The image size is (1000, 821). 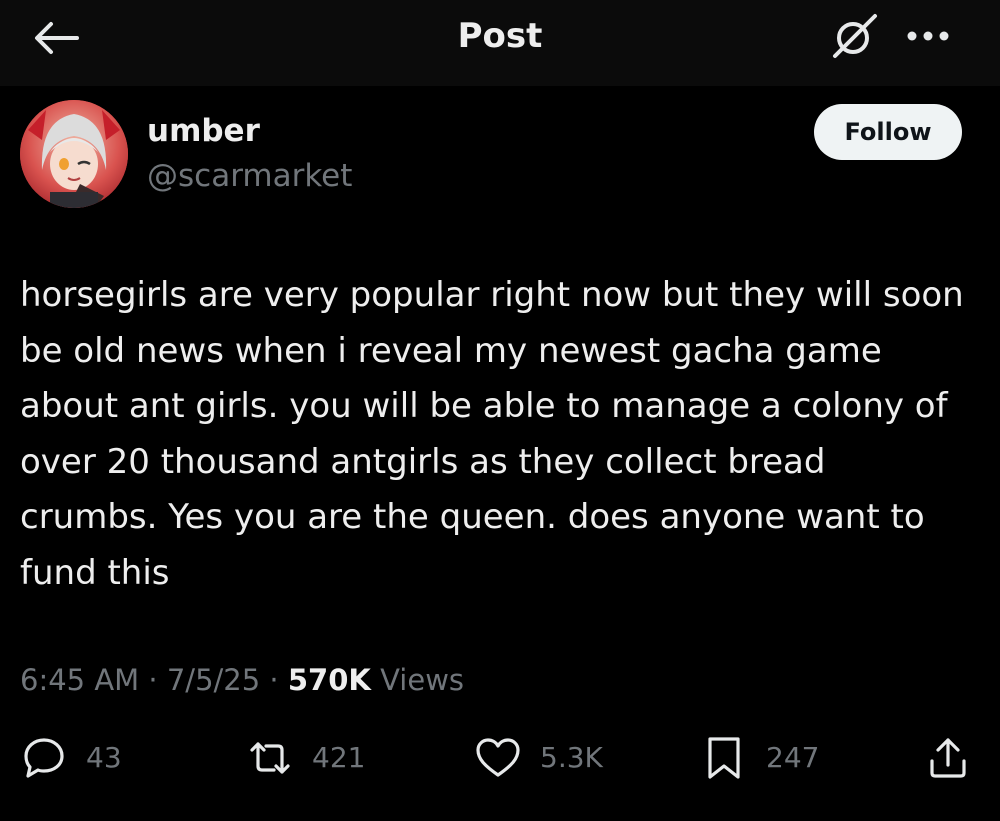 I want to click on views-count: 570K, so click(x=329, y=680).